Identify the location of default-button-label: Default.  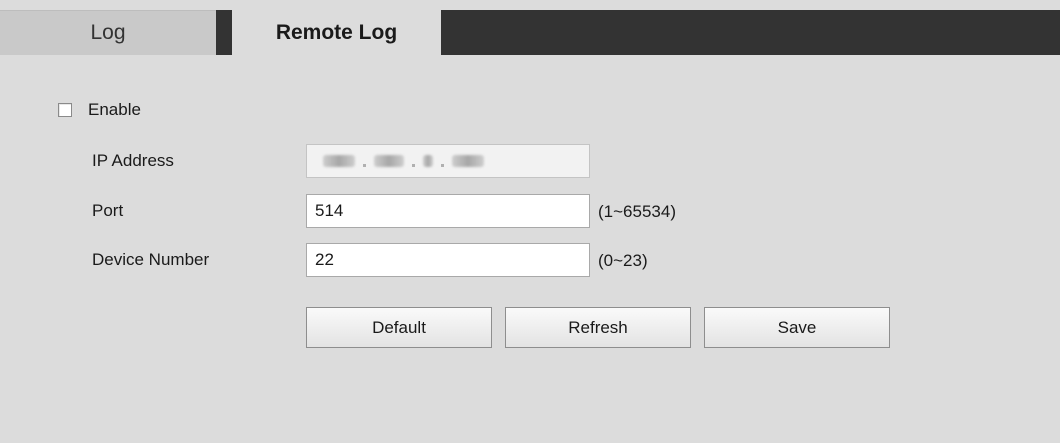
(399, 327).